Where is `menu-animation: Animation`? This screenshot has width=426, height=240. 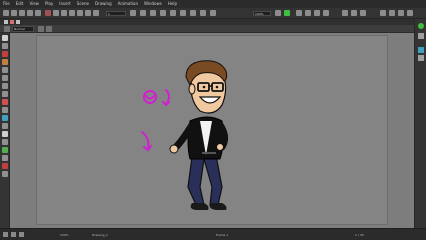
menu-animation: Animation is located at coordinates (128, 4).